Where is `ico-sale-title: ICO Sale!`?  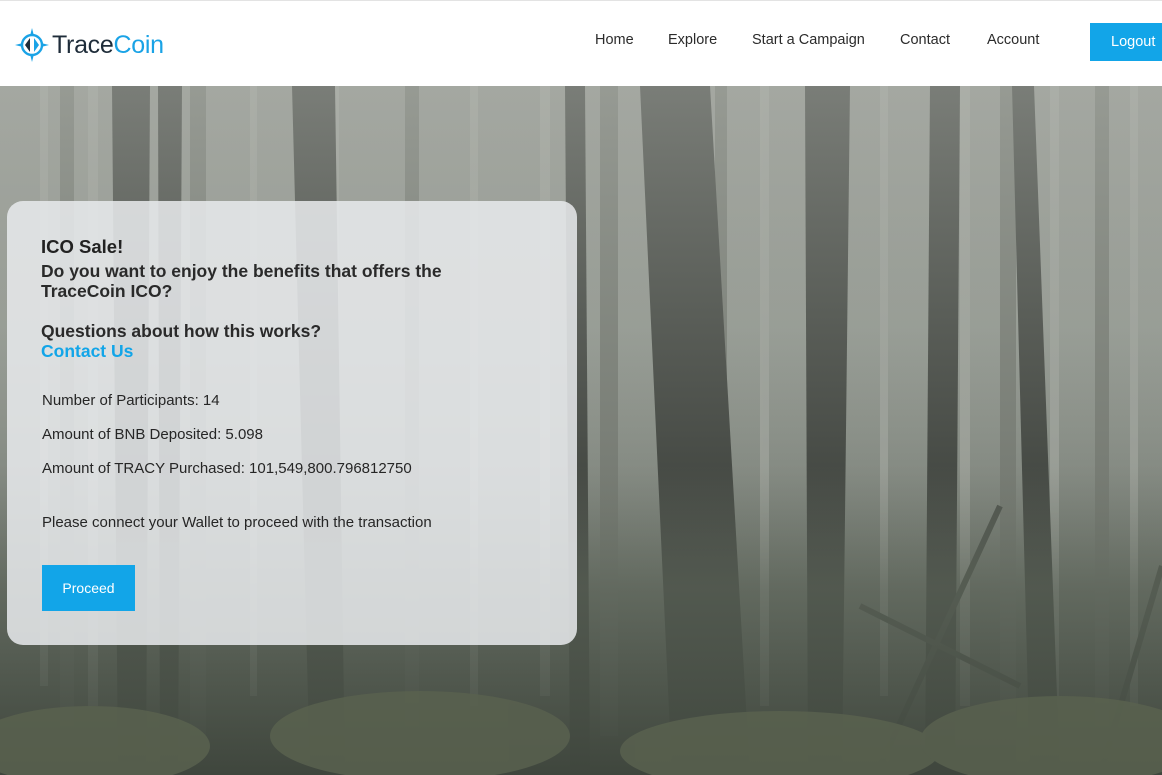
ico-sale-title: ICO Sale! is located at coordinates (82, 246).